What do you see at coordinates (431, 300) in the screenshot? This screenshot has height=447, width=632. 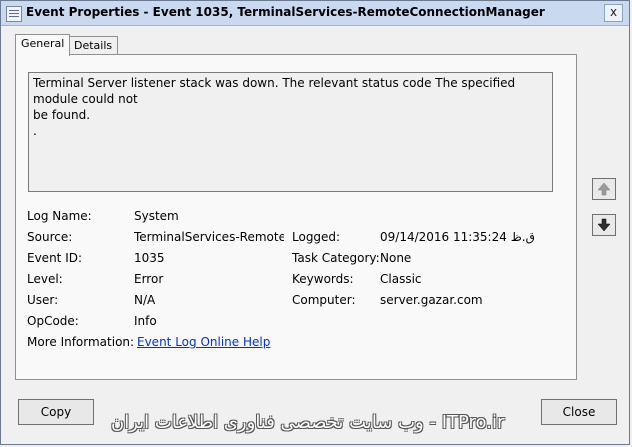 I see `computer-value: server.gazar.com` at bounding box center [431, 300].